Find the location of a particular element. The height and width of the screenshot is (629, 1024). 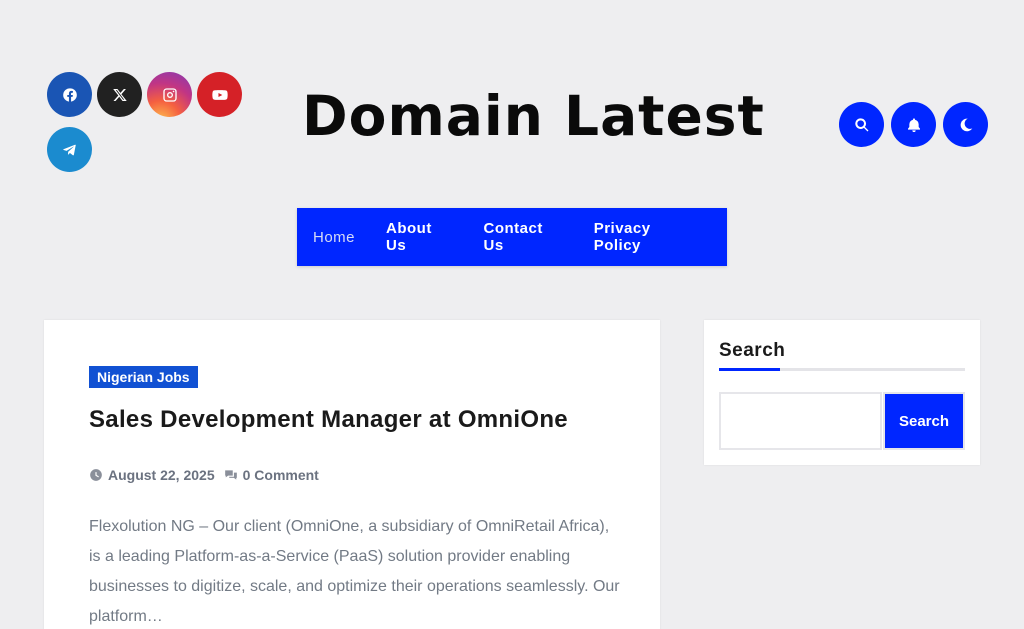

search-icon is located at coordinates (861, 124).